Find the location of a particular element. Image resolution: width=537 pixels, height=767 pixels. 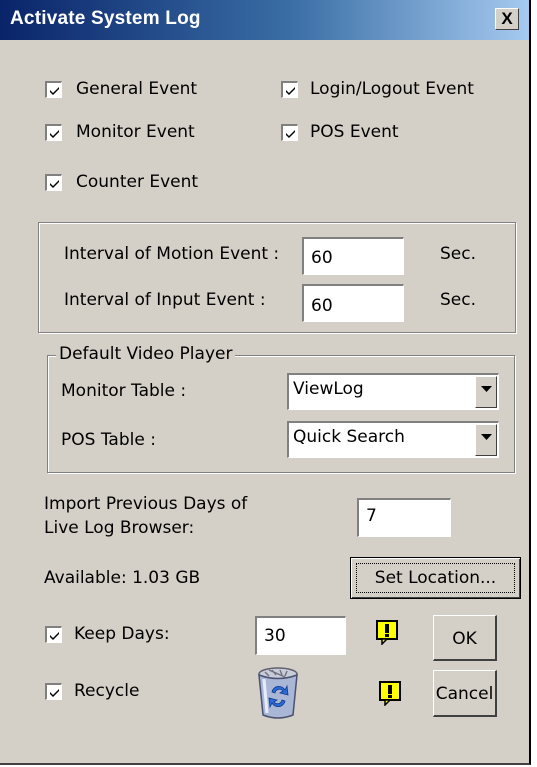

general-event-label: General Event is located at coordinates (137, 89).